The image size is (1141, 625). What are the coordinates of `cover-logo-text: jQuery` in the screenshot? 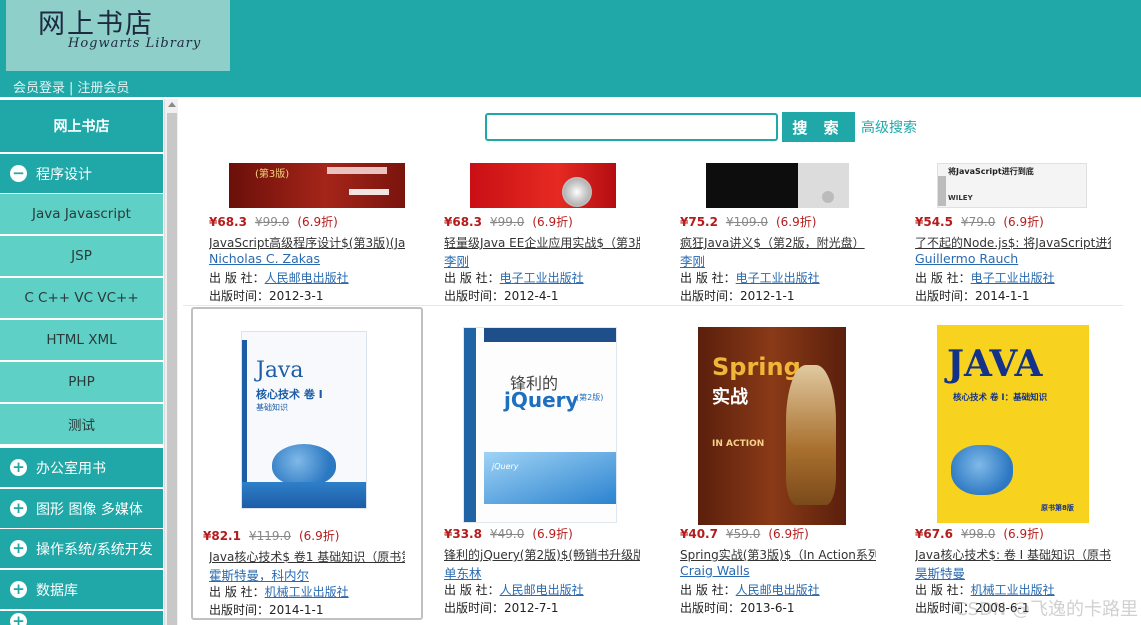 It's located at (505, 466).